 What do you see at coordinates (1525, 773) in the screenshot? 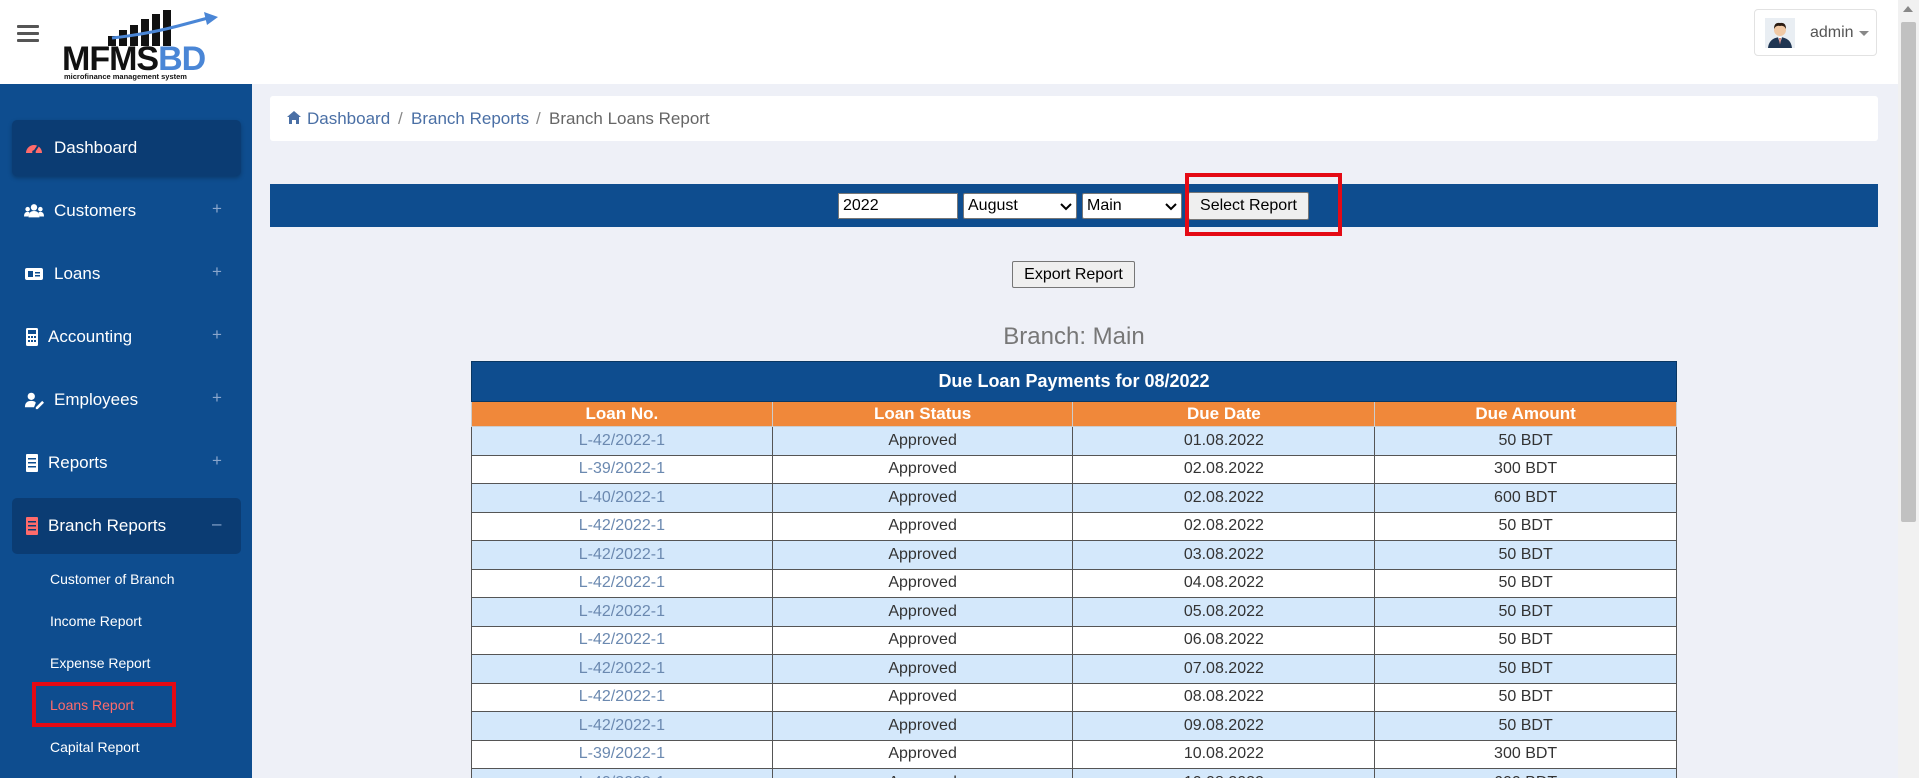
I see `due-amount-cell: 600 BDT` at bounding box center [1525, 773].